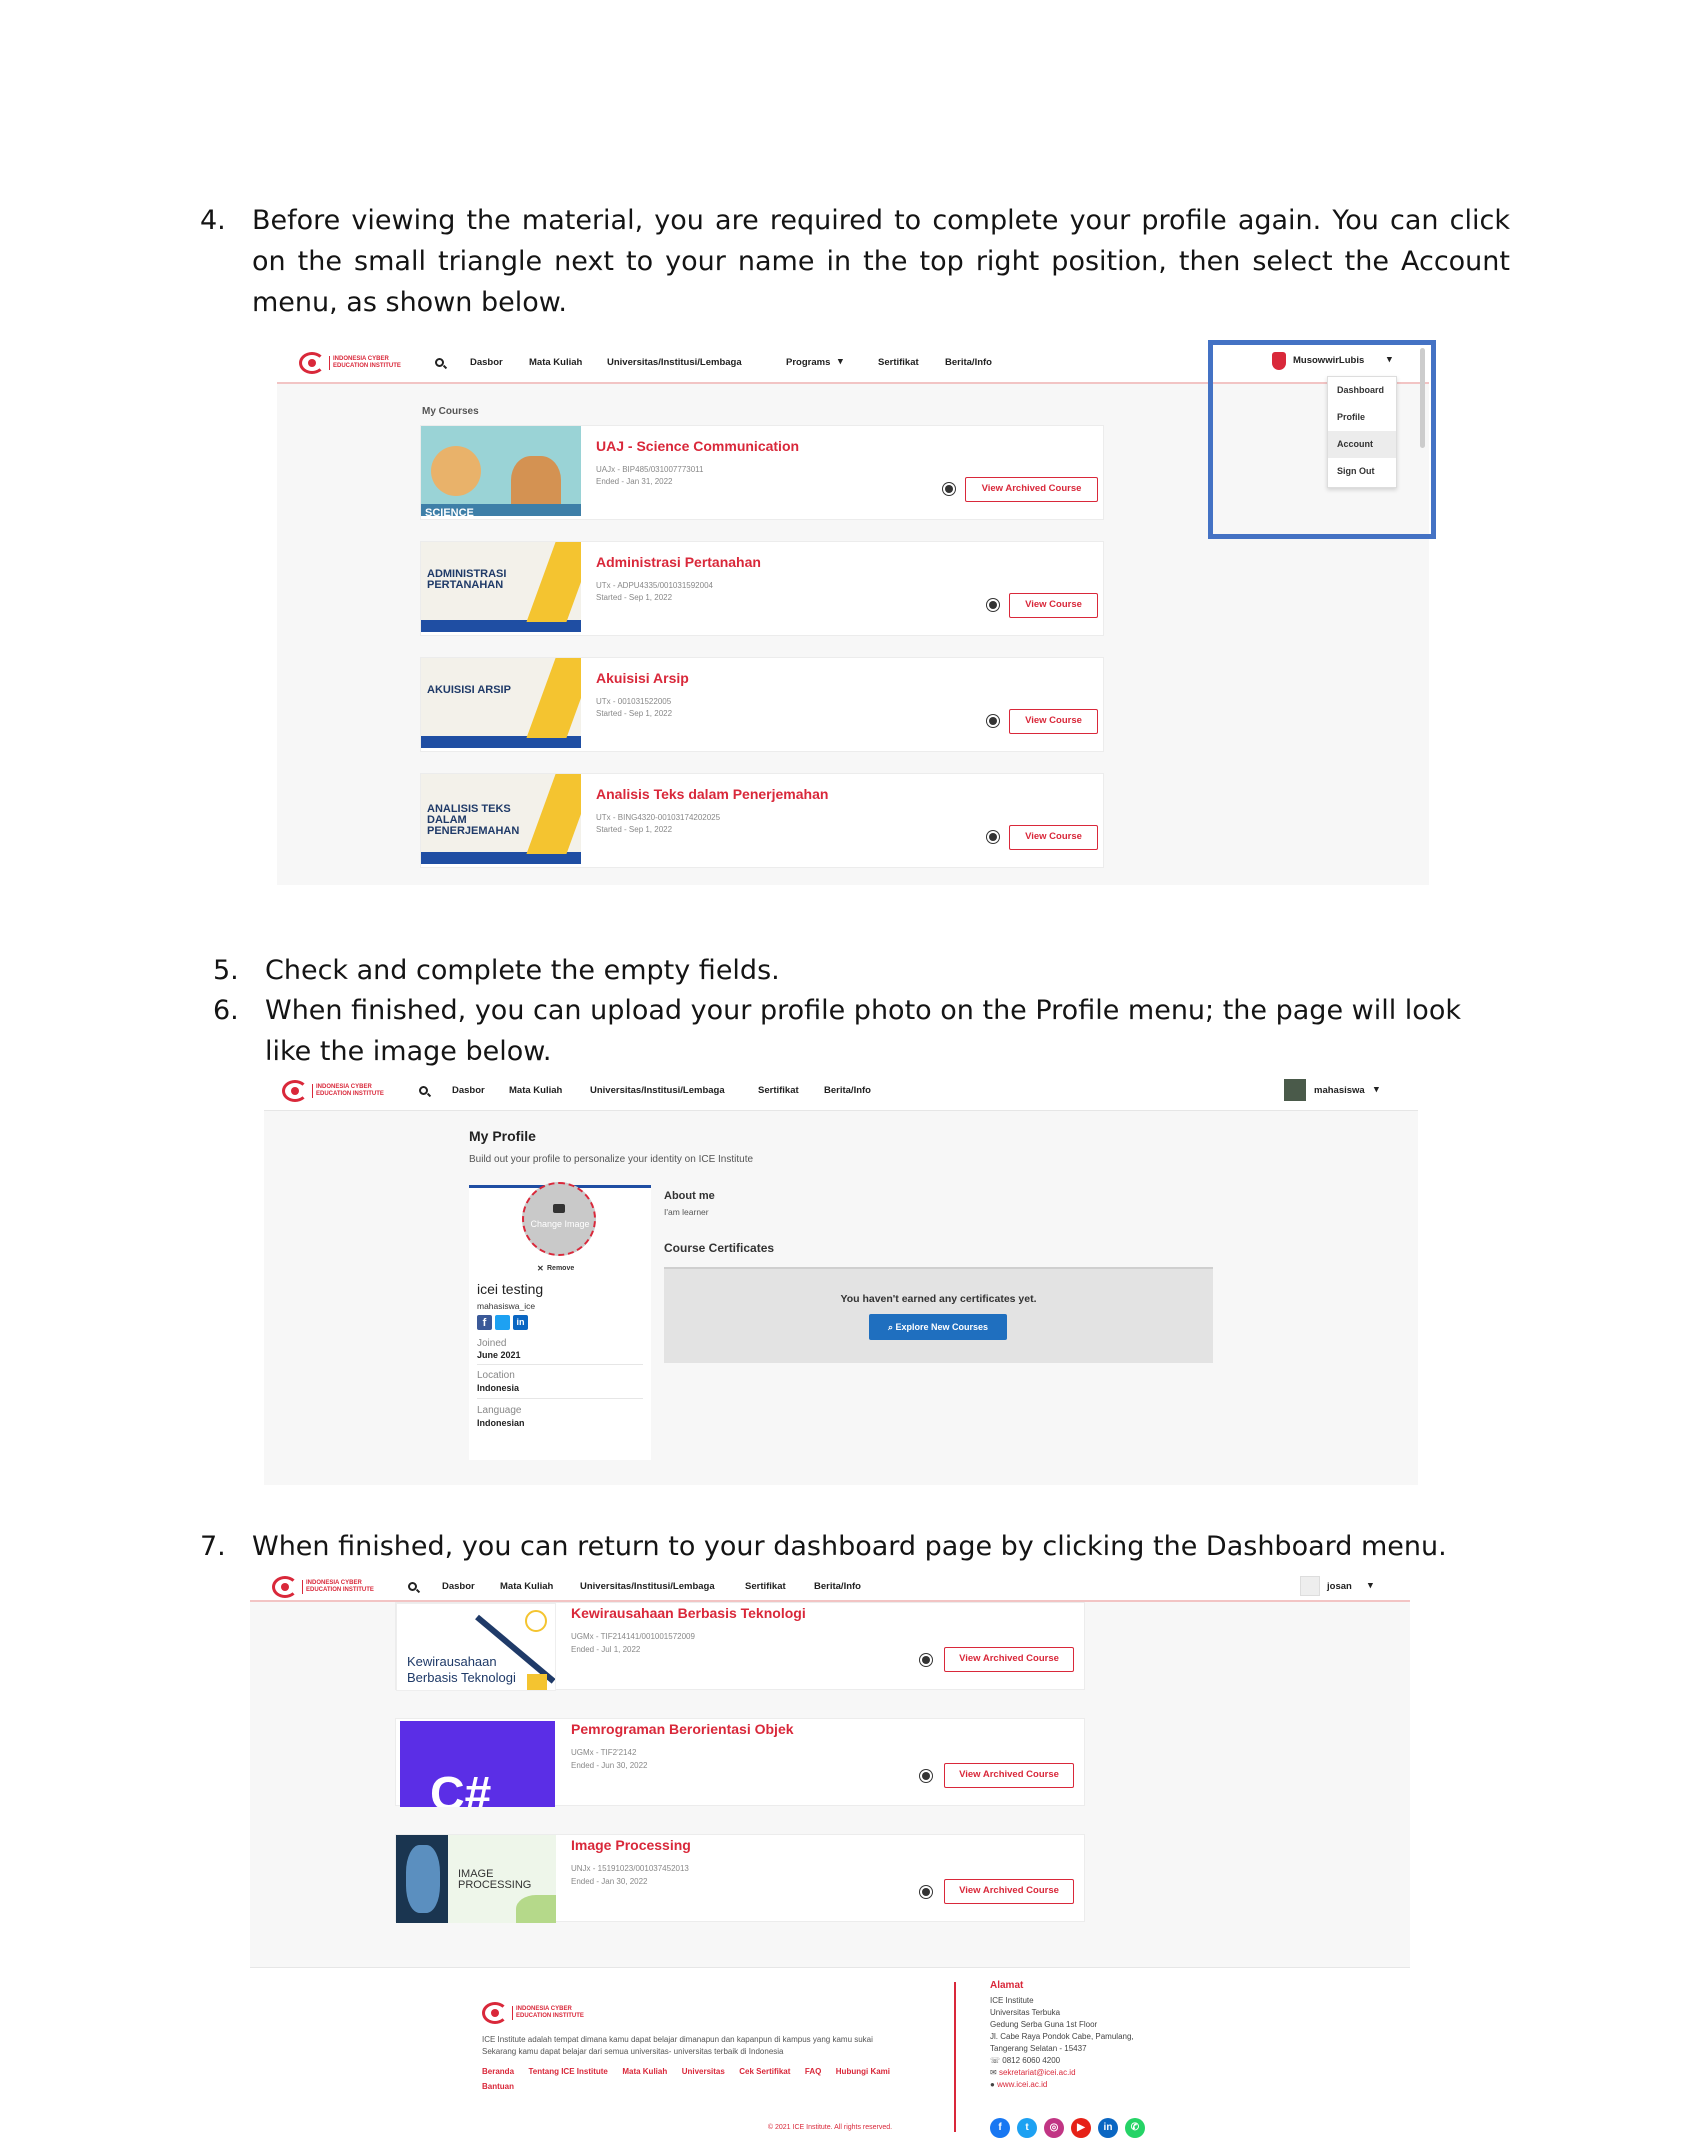  I want to click on footer-link-bantuan: Bantuan, so click(498, 2086).